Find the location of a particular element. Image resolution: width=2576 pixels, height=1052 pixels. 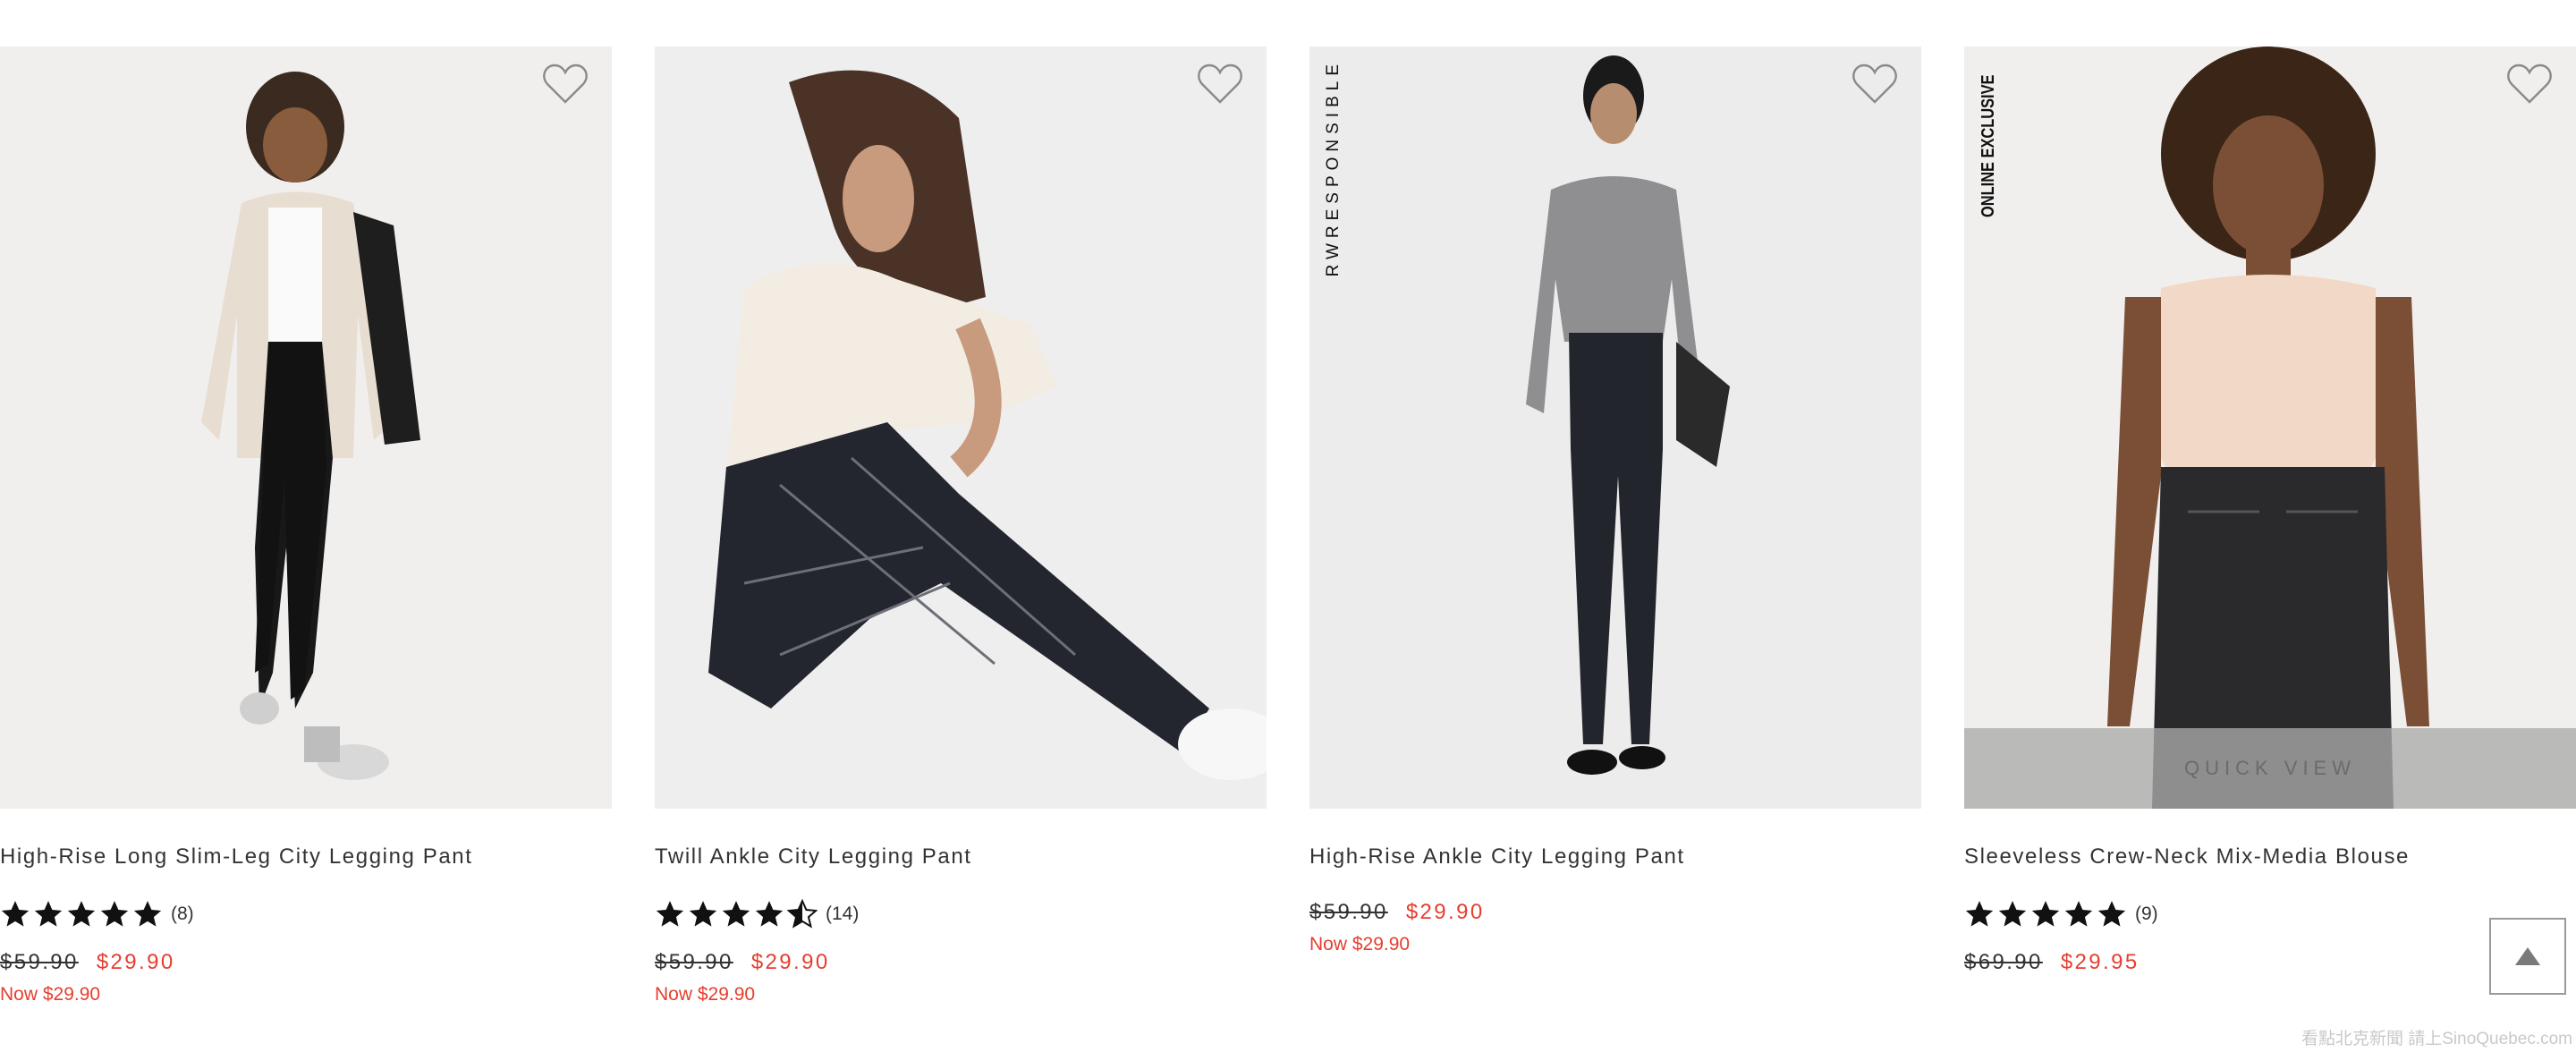

quick-view-button: QUICK VIEW is located at coordinates (2270, 768).